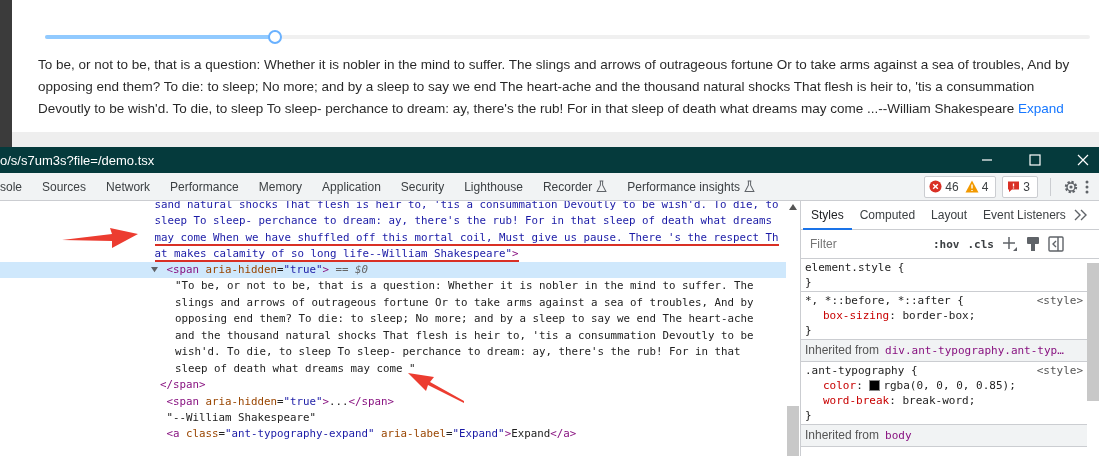 This screenshot has height=456, width=1099. What do you see at coordinates (1024, 215) in the screenshot?
I see `styles-tab: Event Listeners` at bounding box center [1024, 215].